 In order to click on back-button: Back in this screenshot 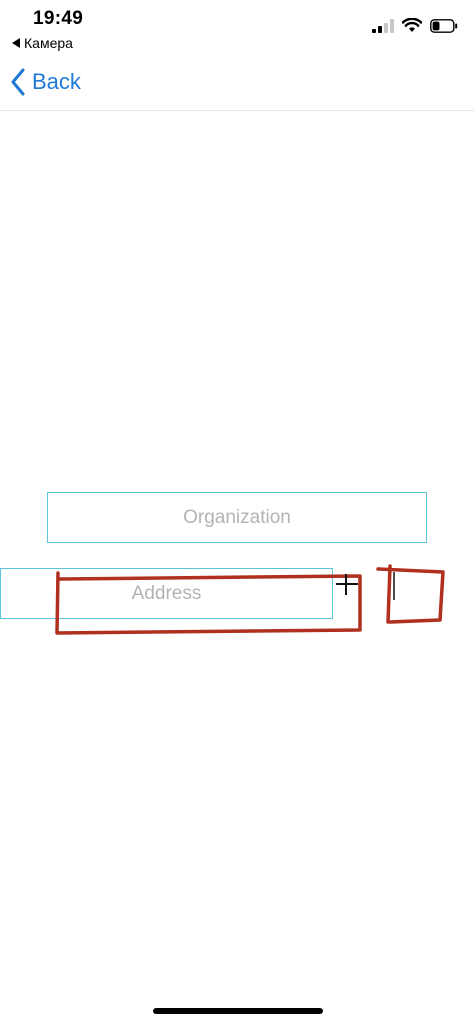, I will do `click(45, 82)`.